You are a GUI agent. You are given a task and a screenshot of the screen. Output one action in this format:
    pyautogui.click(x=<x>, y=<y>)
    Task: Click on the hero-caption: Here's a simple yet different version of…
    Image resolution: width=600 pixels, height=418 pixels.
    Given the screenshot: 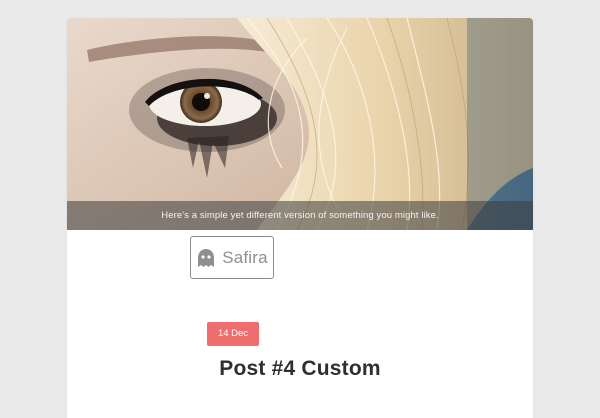 What is the action you would take?
    pyautogui.click(x=300, y=215)
    